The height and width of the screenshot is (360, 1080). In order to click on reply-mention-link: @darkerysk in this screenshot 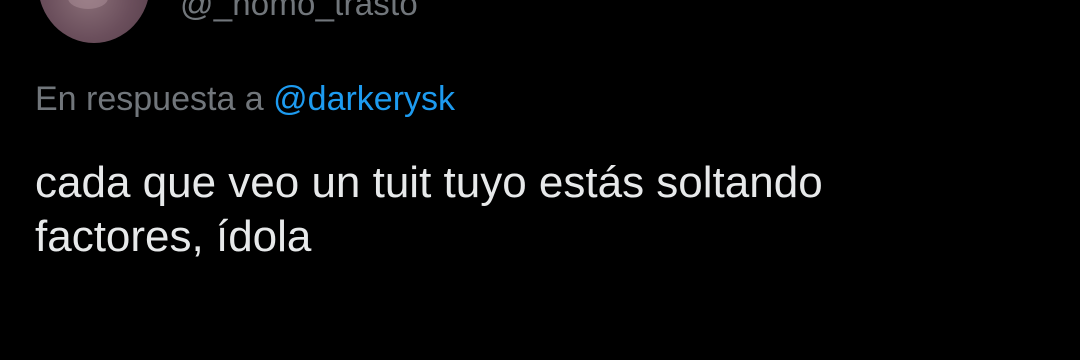, I will do `click(364, 99)`.